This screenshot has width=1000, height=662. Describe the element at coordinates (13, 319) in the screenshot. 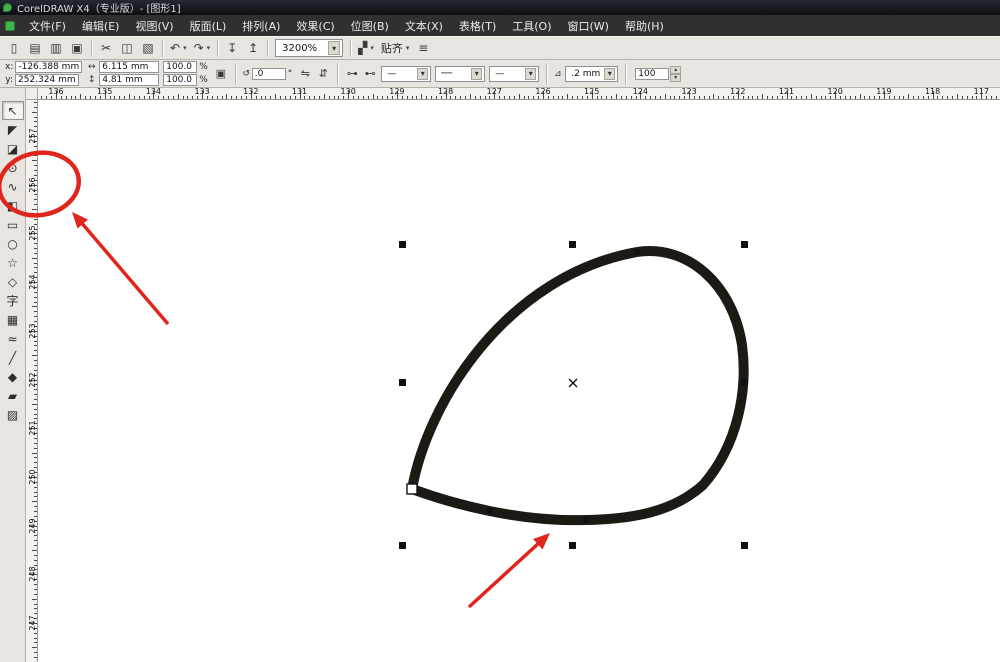

I see `table-tool: ▦` at that location.